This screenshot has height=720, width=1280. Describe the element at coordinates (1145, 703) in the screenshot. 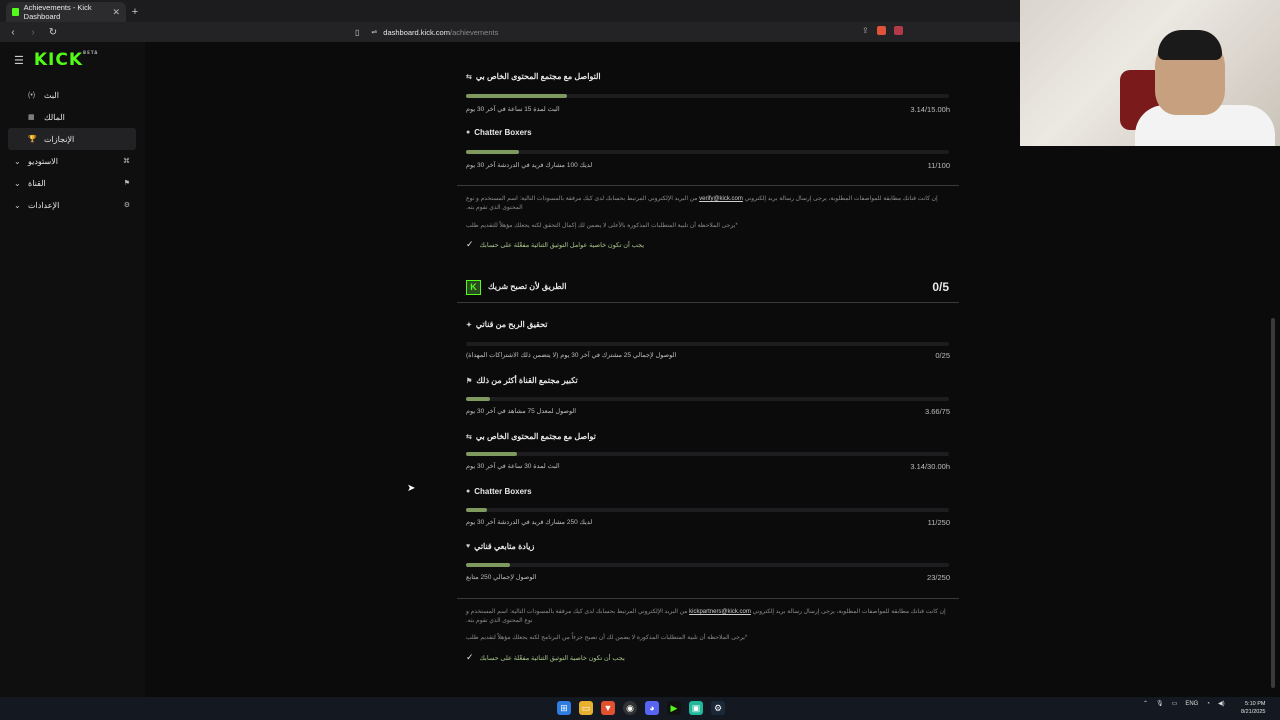

I see `chevron-up-icon: ⌃` at that location.